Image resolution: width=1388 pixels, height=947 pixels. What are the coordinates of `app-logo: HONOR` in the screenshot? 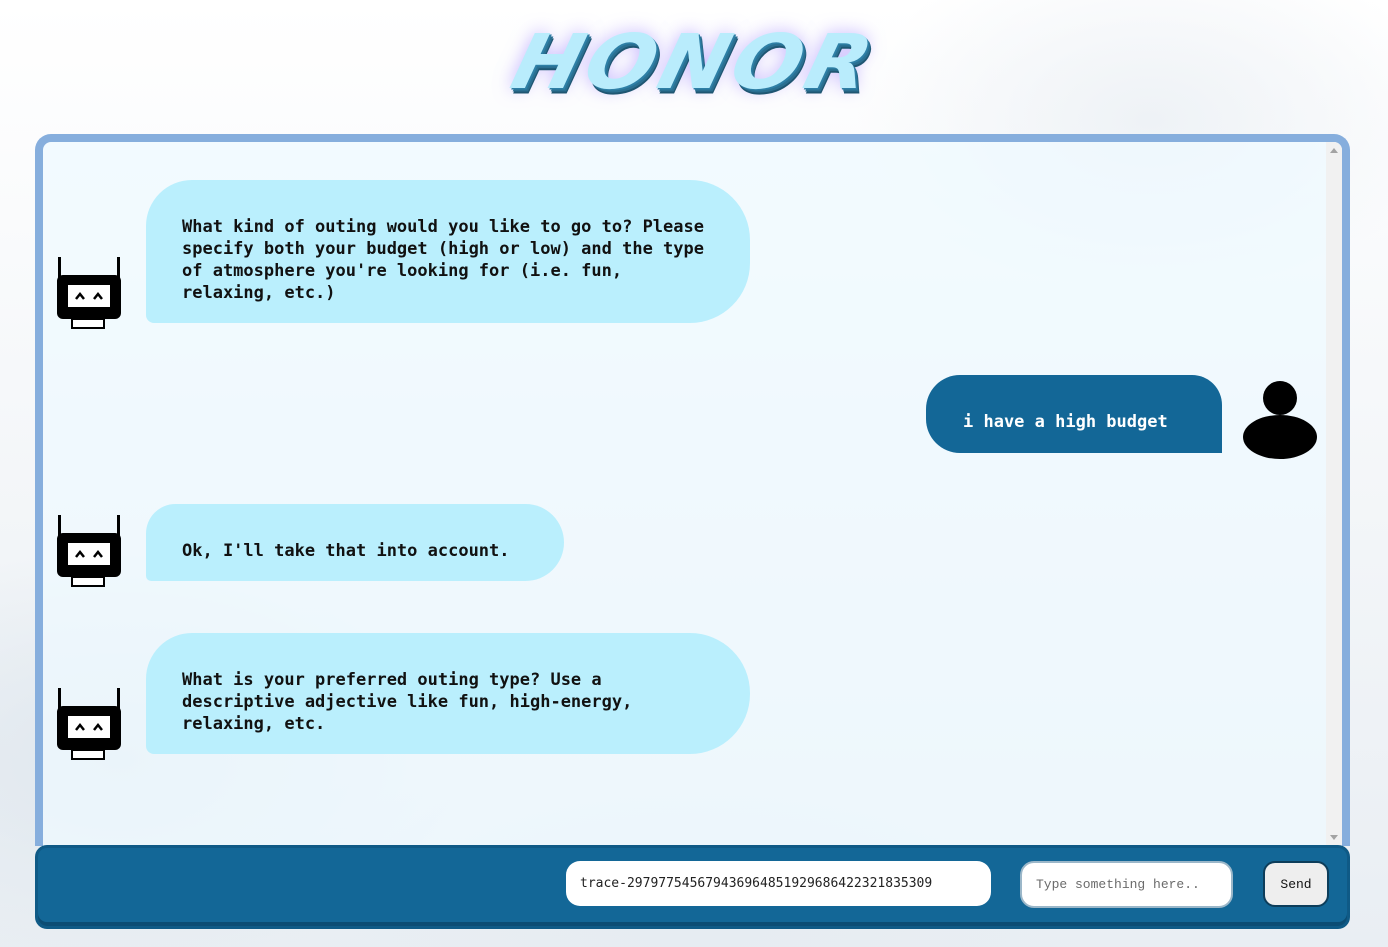 It's located at (694, 63).